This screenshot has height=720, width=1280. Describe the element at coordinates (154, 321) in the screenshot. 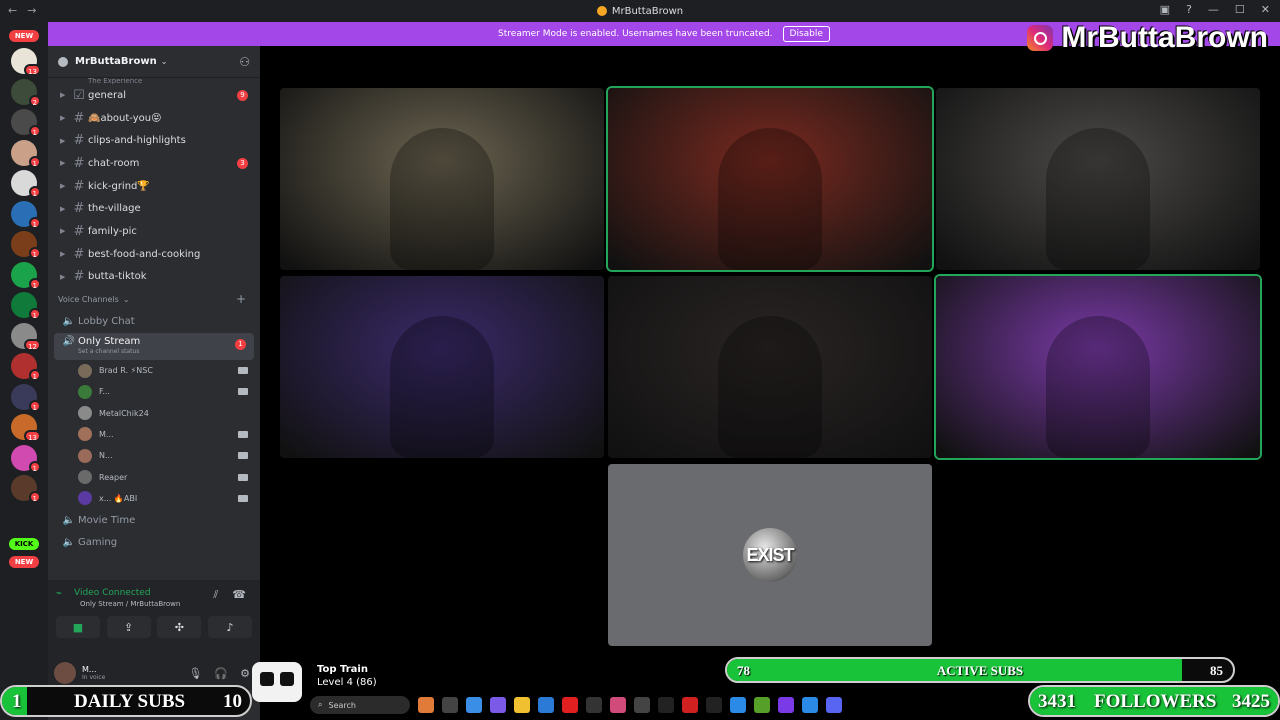

I see `voice-channel: 🔈 Lobby Chat` at that location.